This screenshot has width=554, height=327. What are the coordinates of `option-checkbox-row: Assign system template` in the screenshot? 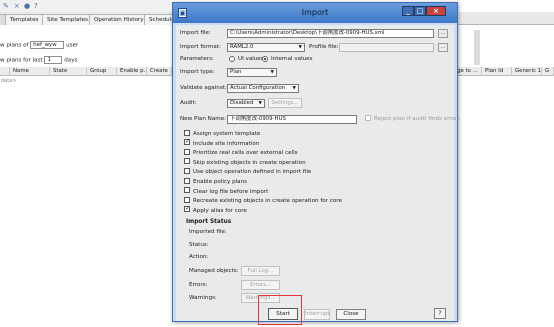 It's located at (222, 133).